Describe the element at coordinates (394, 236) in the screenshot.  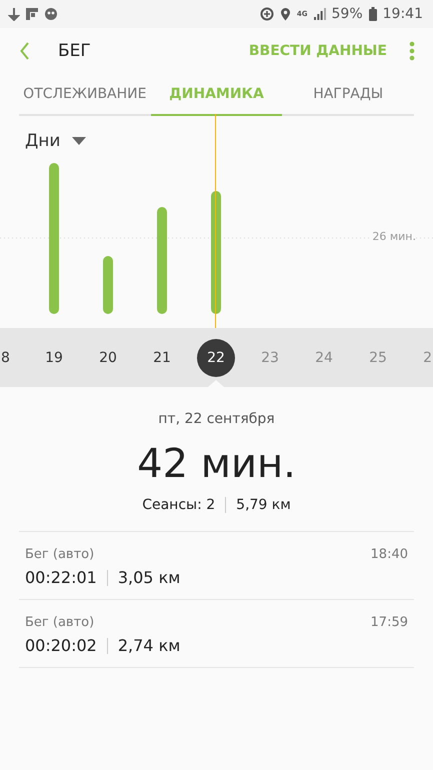
I see `reference-label: 26 мин.` at that location.